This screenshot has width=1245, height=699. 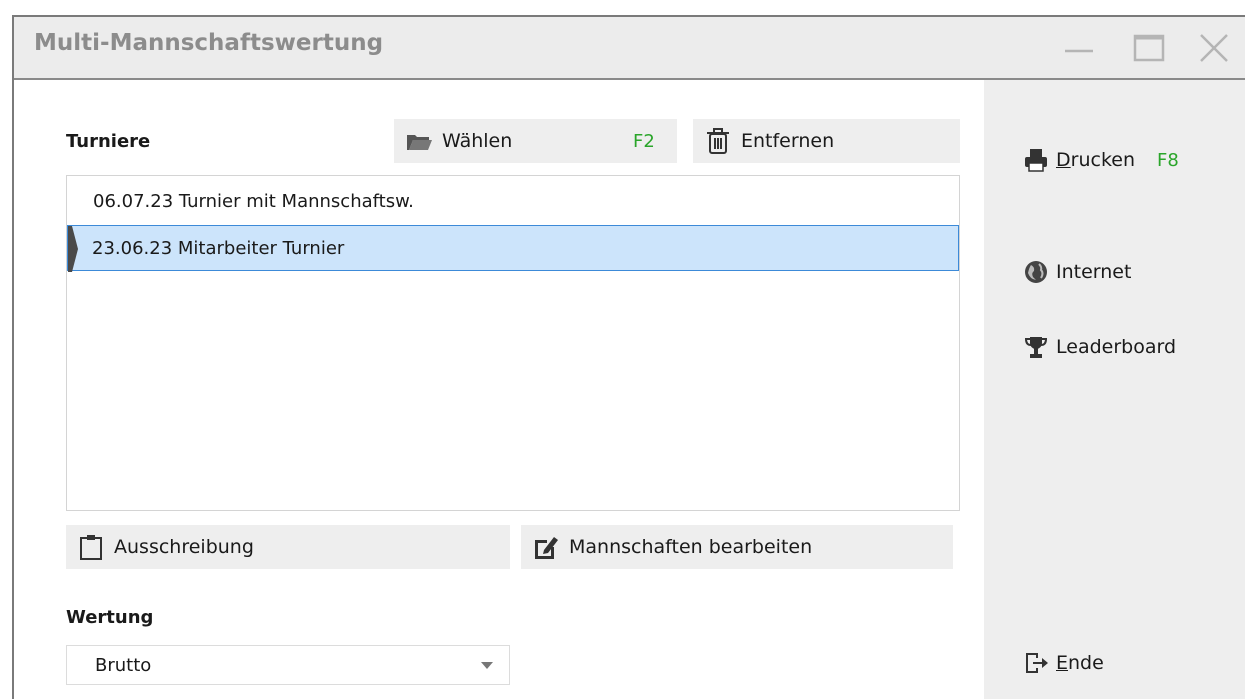 What do you see at coordinates (1094, 272) in the screenshot?
I see `internet-label: Internet` at bounding box center [1094, 272].